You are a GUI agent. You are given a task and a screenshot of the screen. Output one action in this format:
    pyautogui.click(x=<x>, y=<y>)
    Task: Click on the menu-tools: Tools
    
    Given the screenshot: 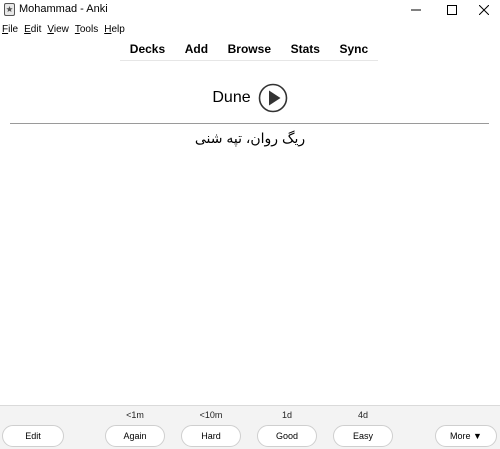 What is the action you would take?
    pyautogui.click(x=87, y=29)
    